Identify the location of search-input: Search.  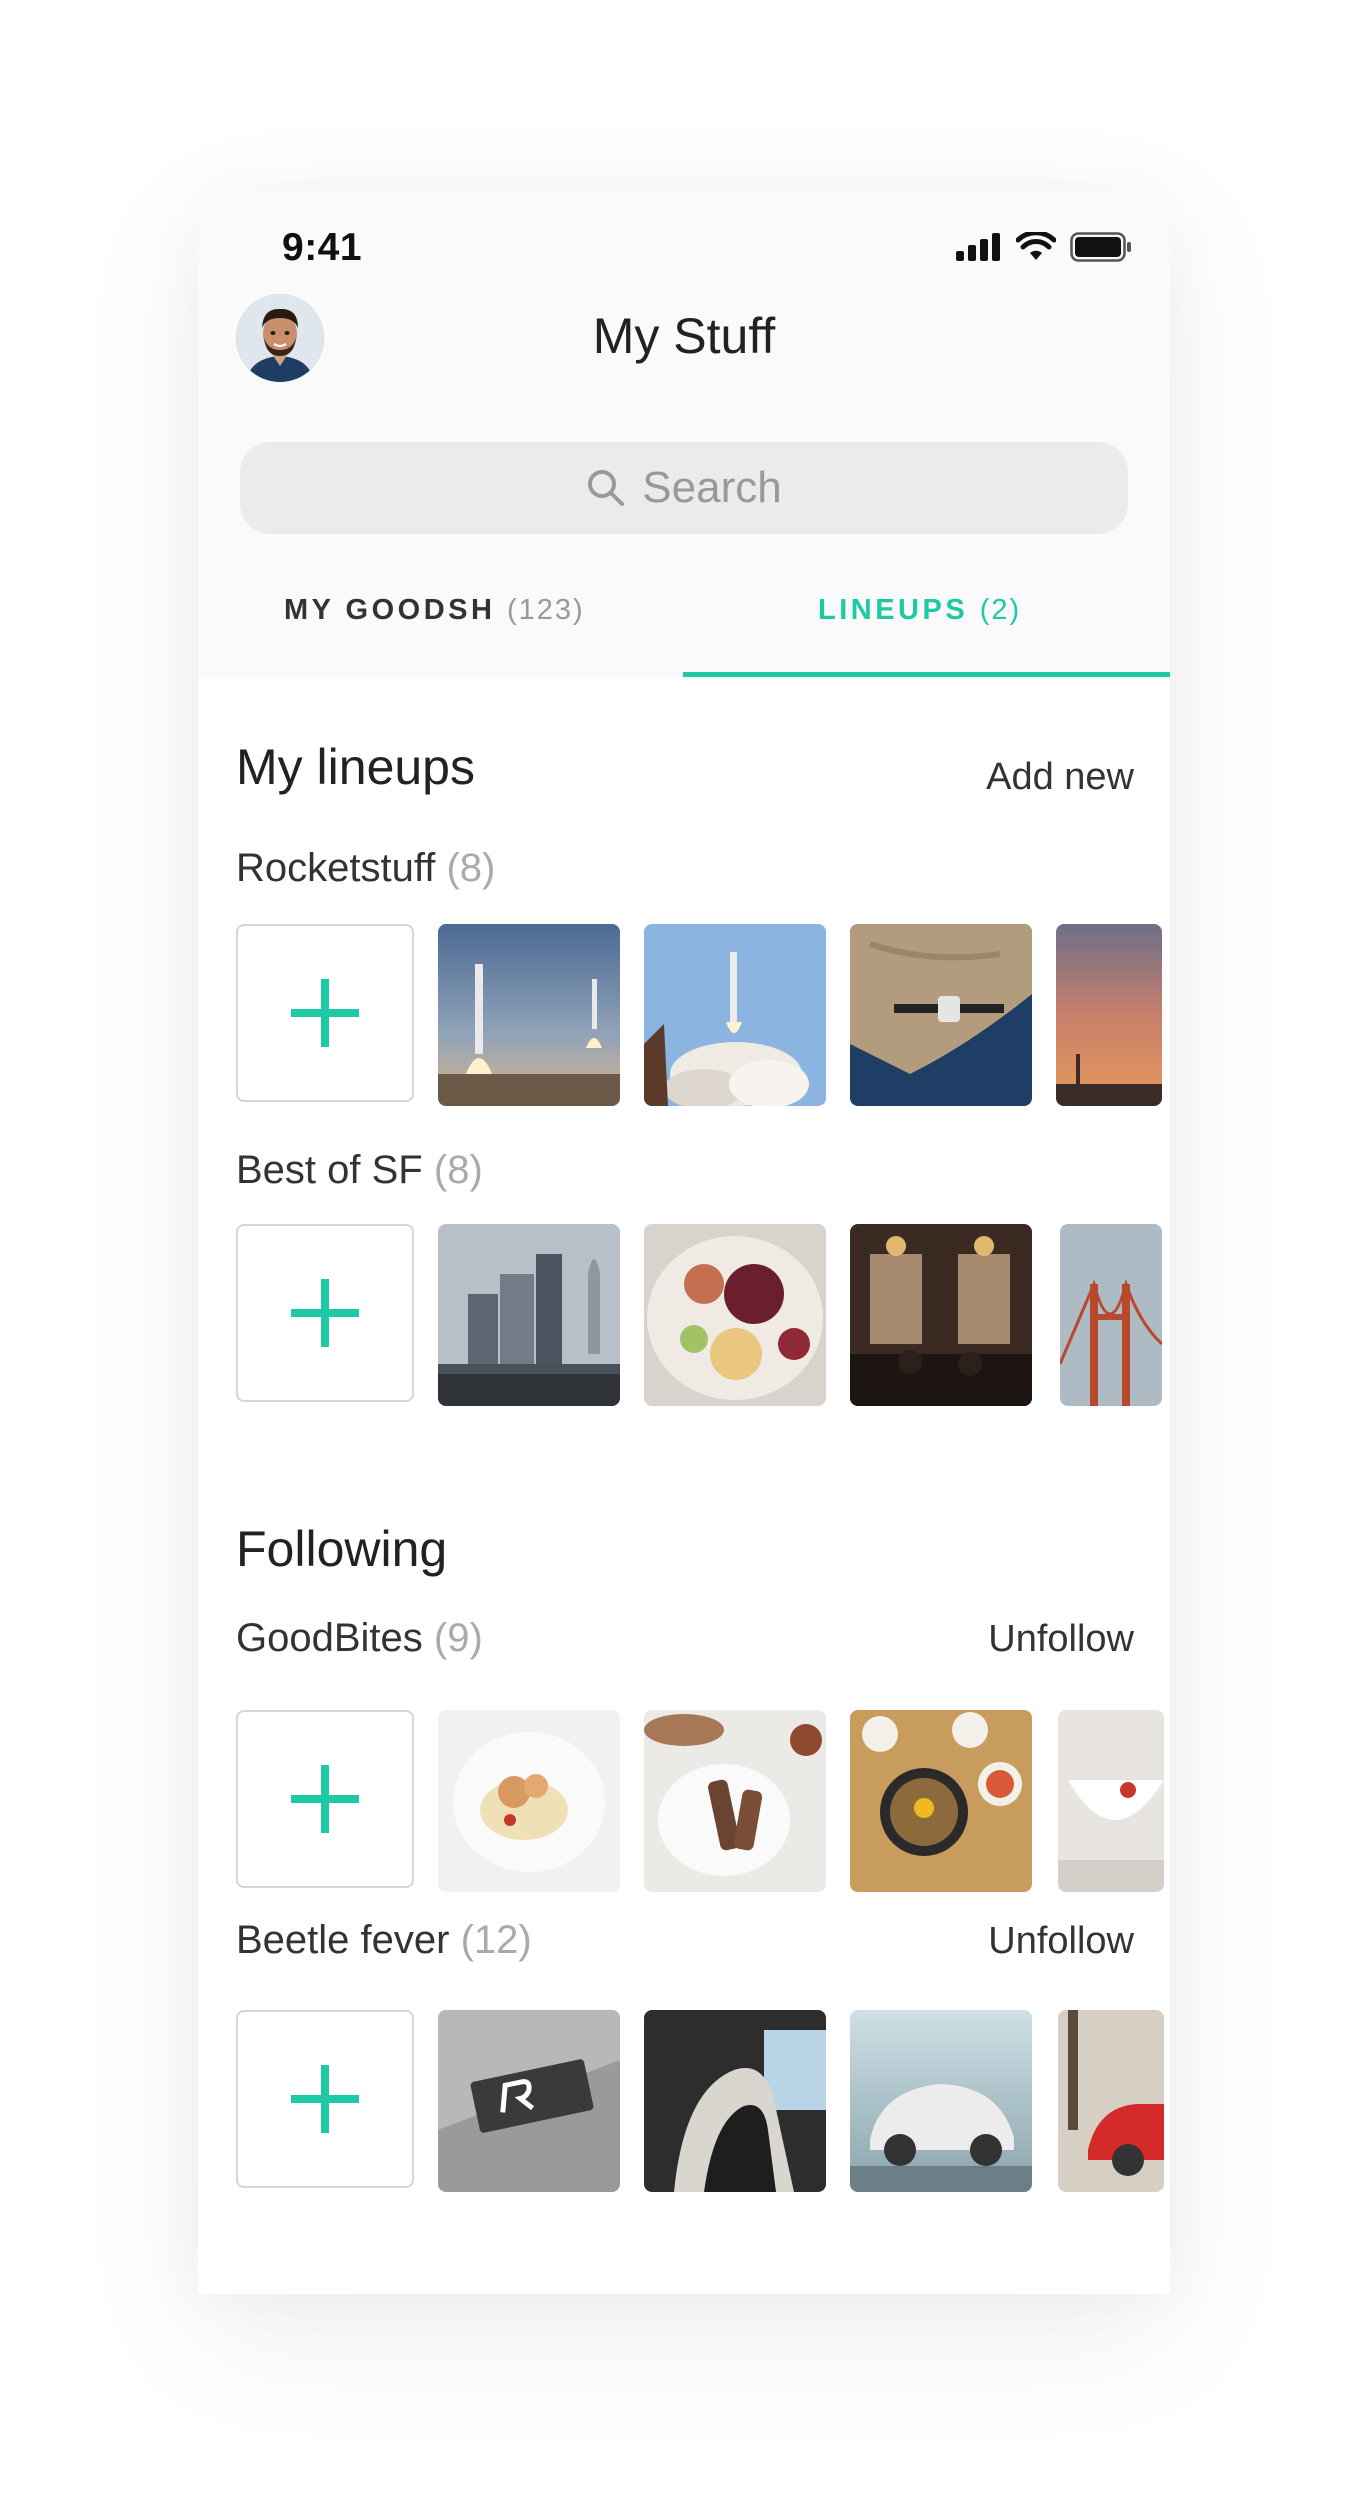
(684, 488).